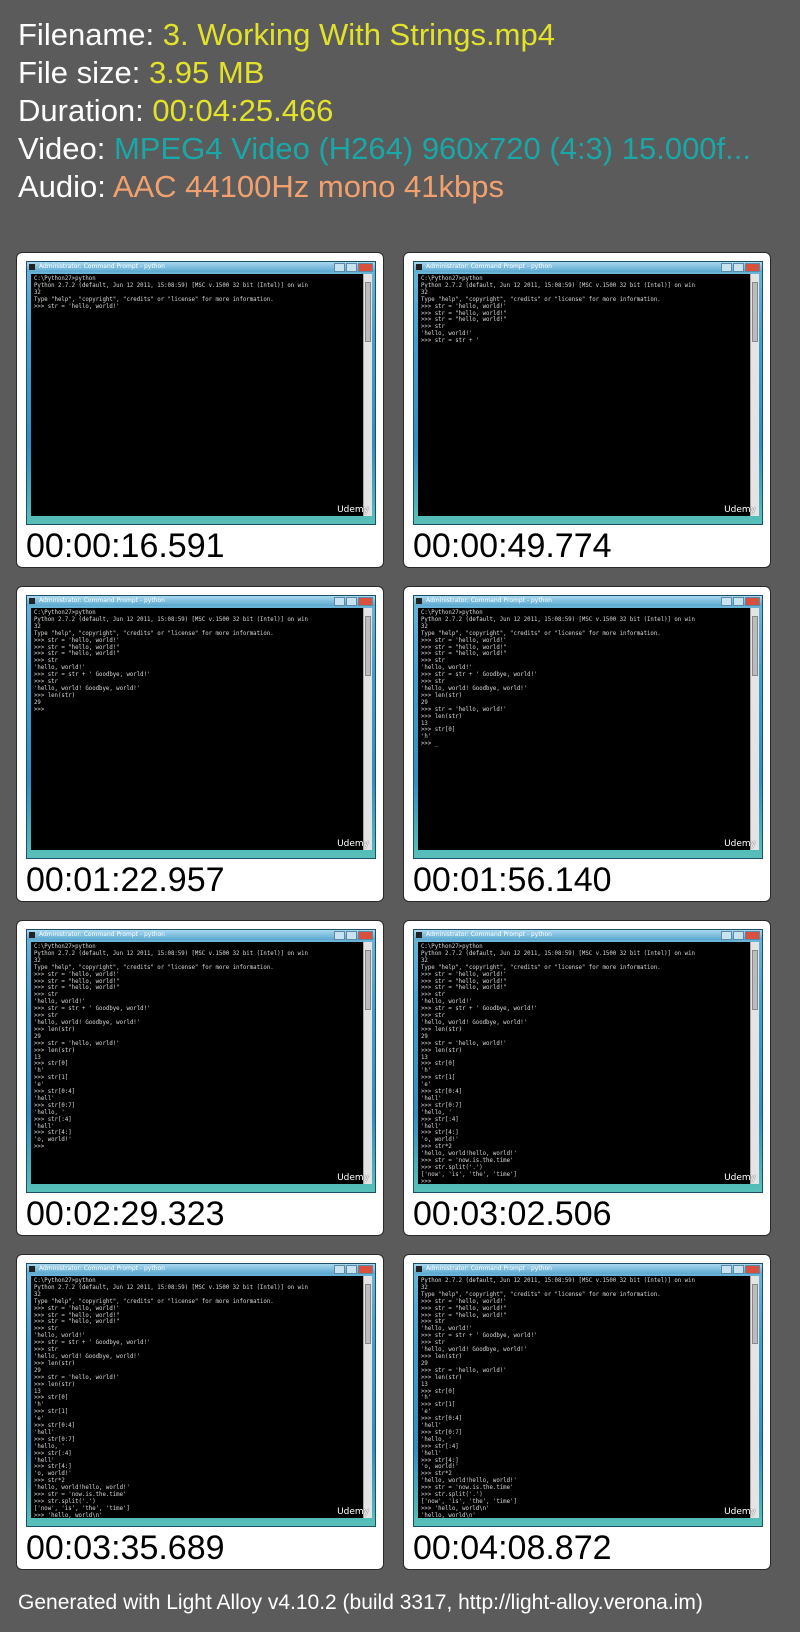  What do you see at coordinates (79, 72) in the screenshot?
I see `filesize-label: File size:` at bounding box center [79, 72].